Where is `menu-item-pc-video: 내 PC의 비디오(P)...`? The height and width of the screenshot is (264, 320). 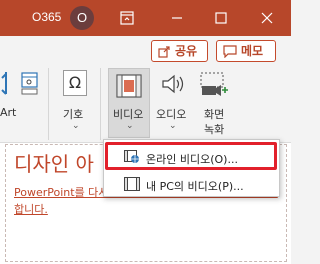
menu-item-pc-video: 내 PC의 비디오(P)... is located at coordinates (192, 184).